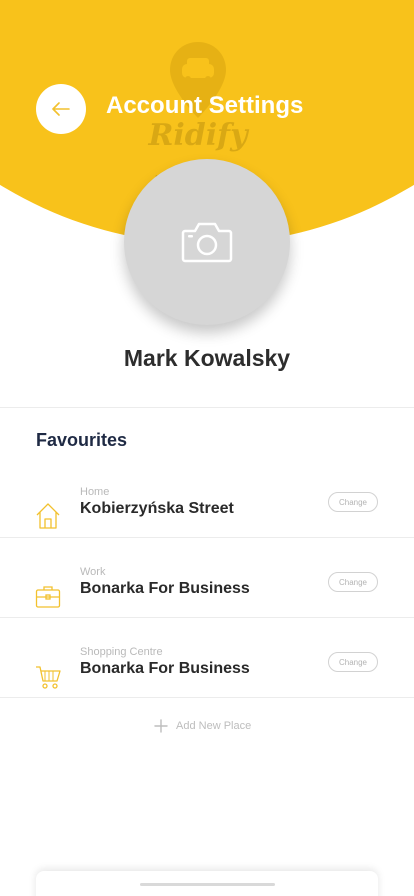 This screenshot has width=414, height=896. I want to click on favourites-title: Favourites, so click(82, 440).